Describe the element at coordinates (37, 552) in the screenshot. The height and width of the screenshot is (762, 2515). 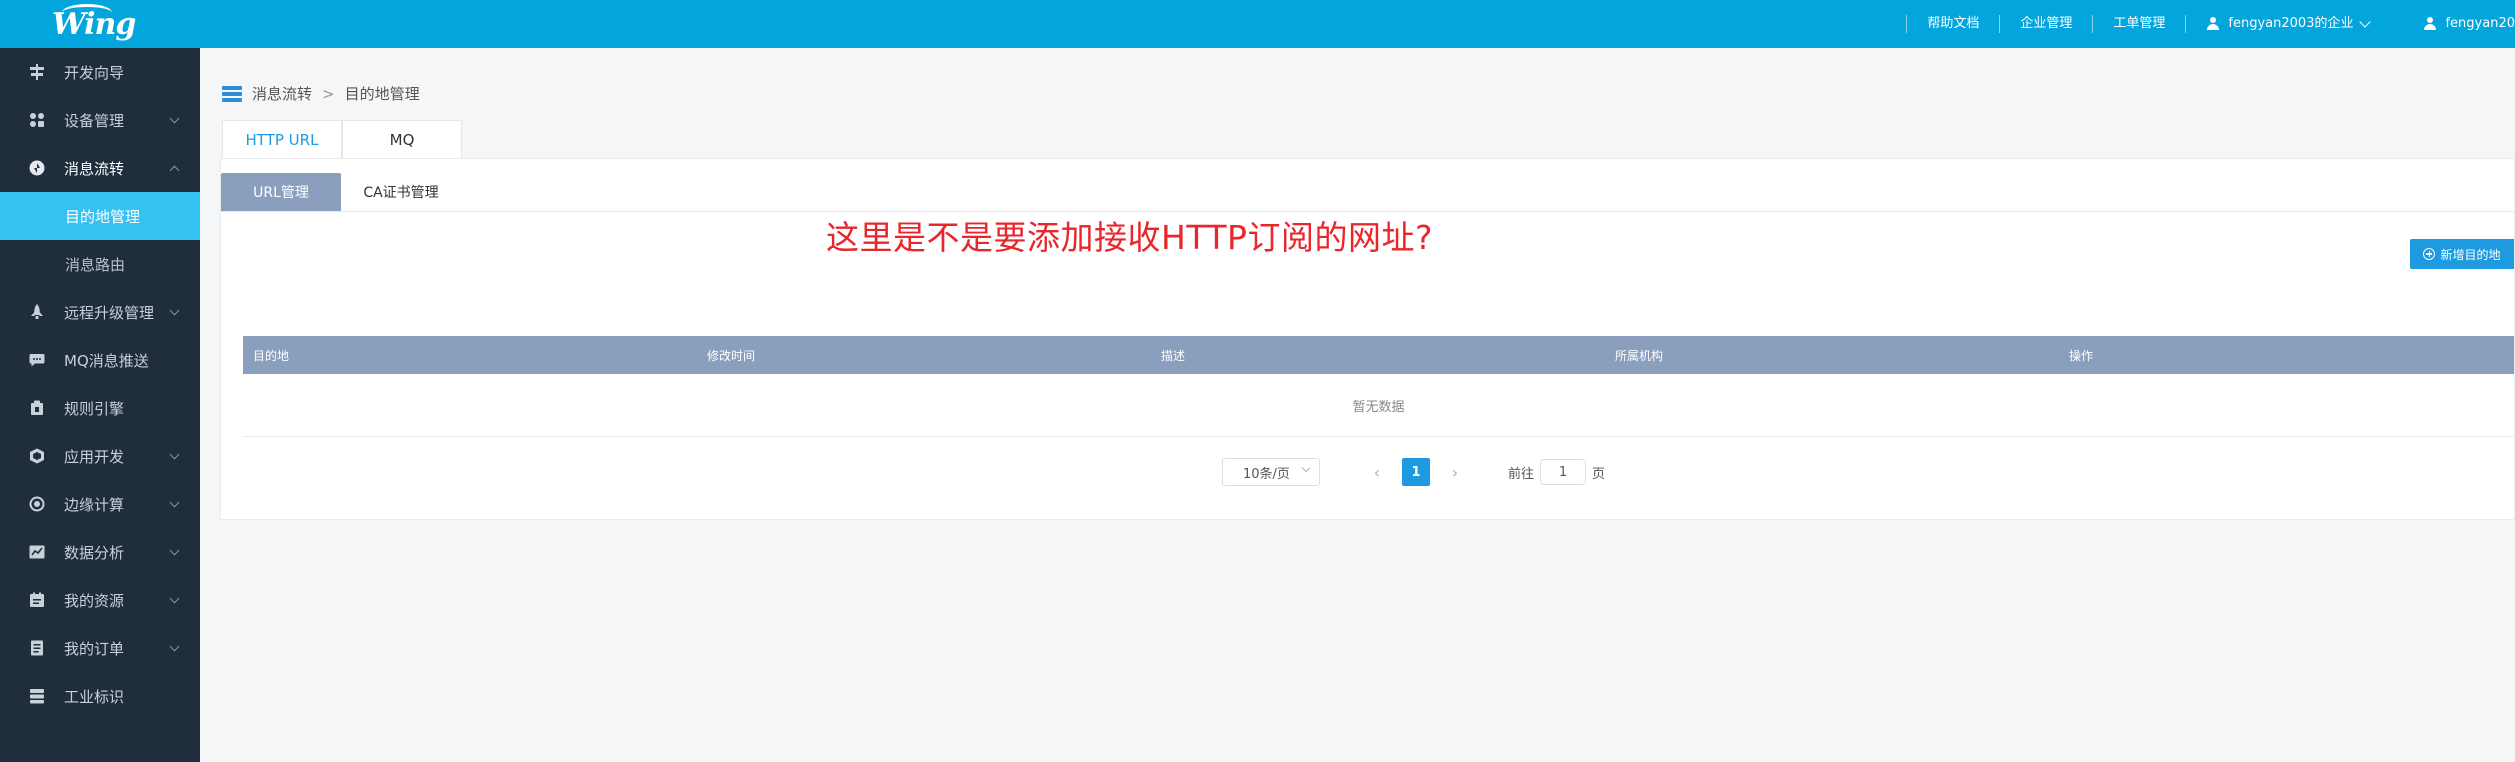
I see `analytics-icon` at that location.